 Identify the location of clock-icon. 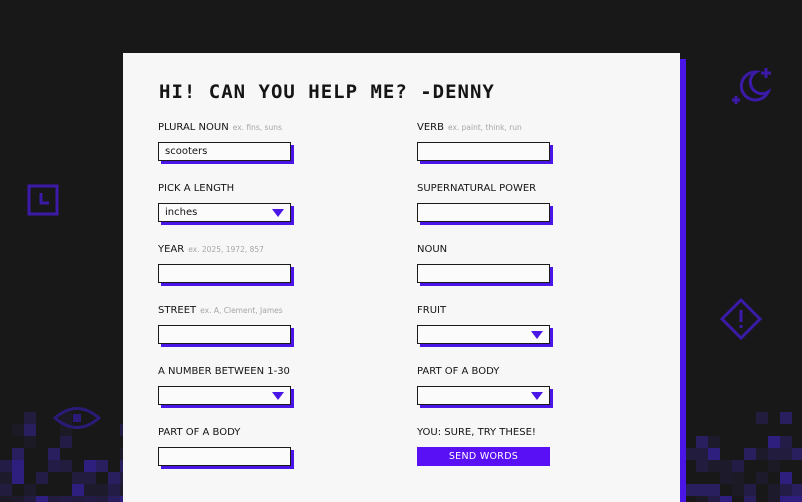
(43, 200).